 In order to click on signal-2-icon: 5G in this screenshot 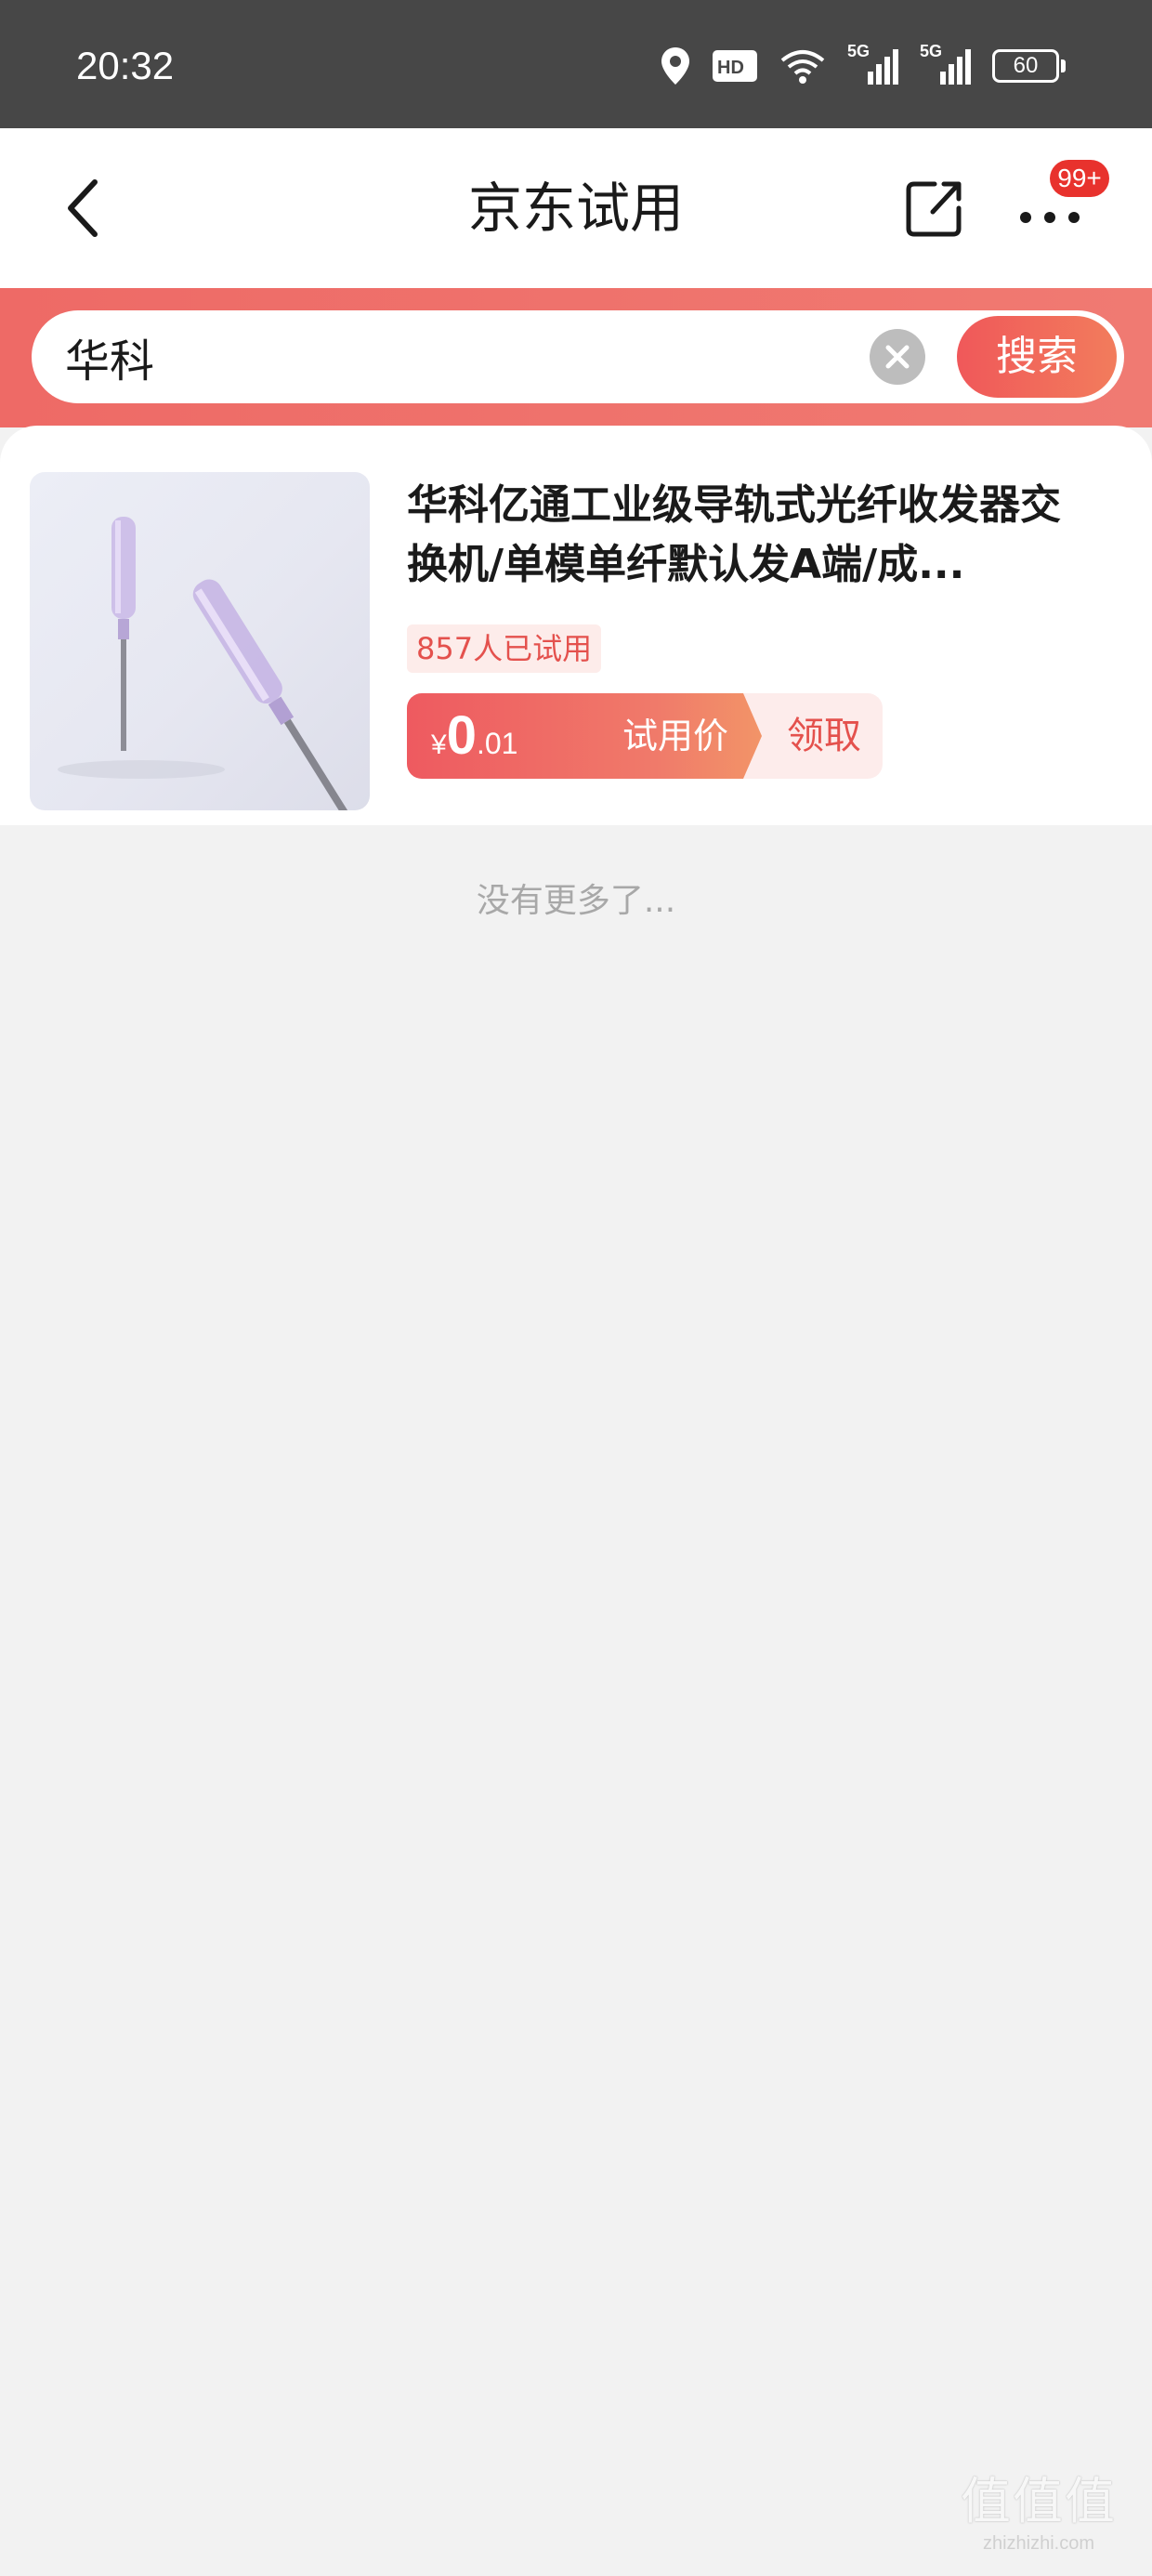, I will do `click(946, 64)`.